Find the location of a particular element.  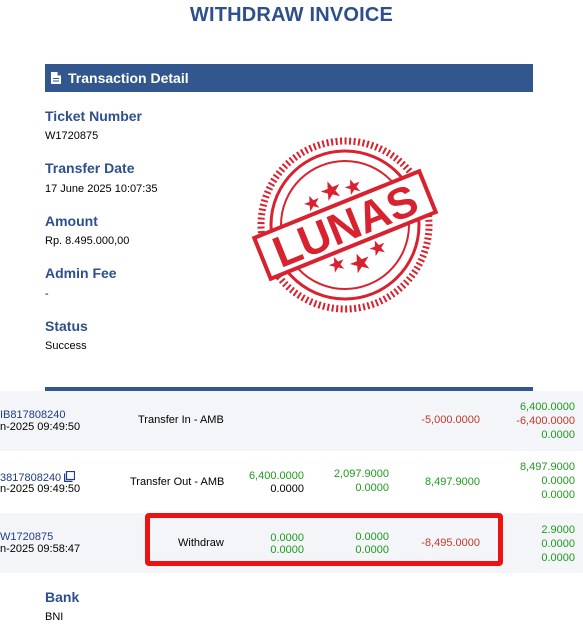

section-title: Transaction Detail is located at coordinates (128, 78).